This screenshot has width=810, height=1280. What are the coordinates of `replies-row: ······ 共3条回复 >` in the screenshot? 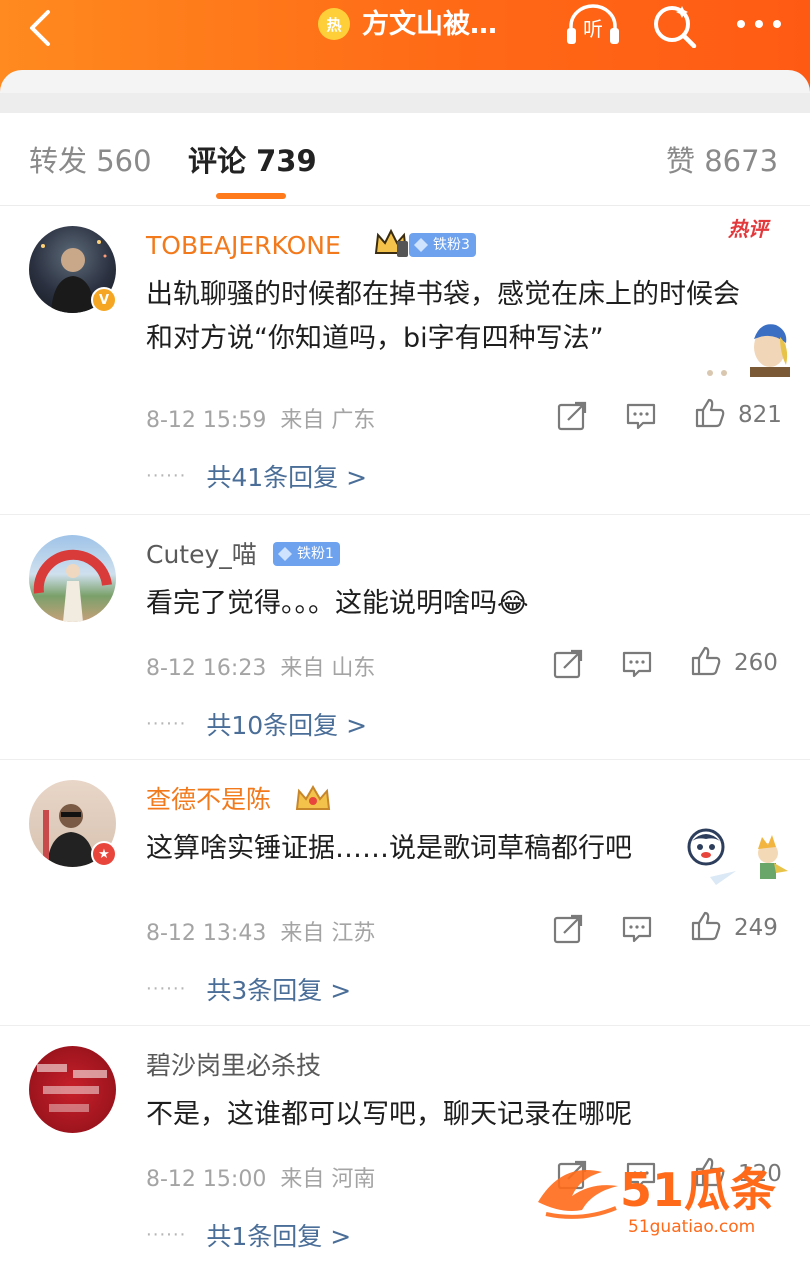 It's located at (248, 989).